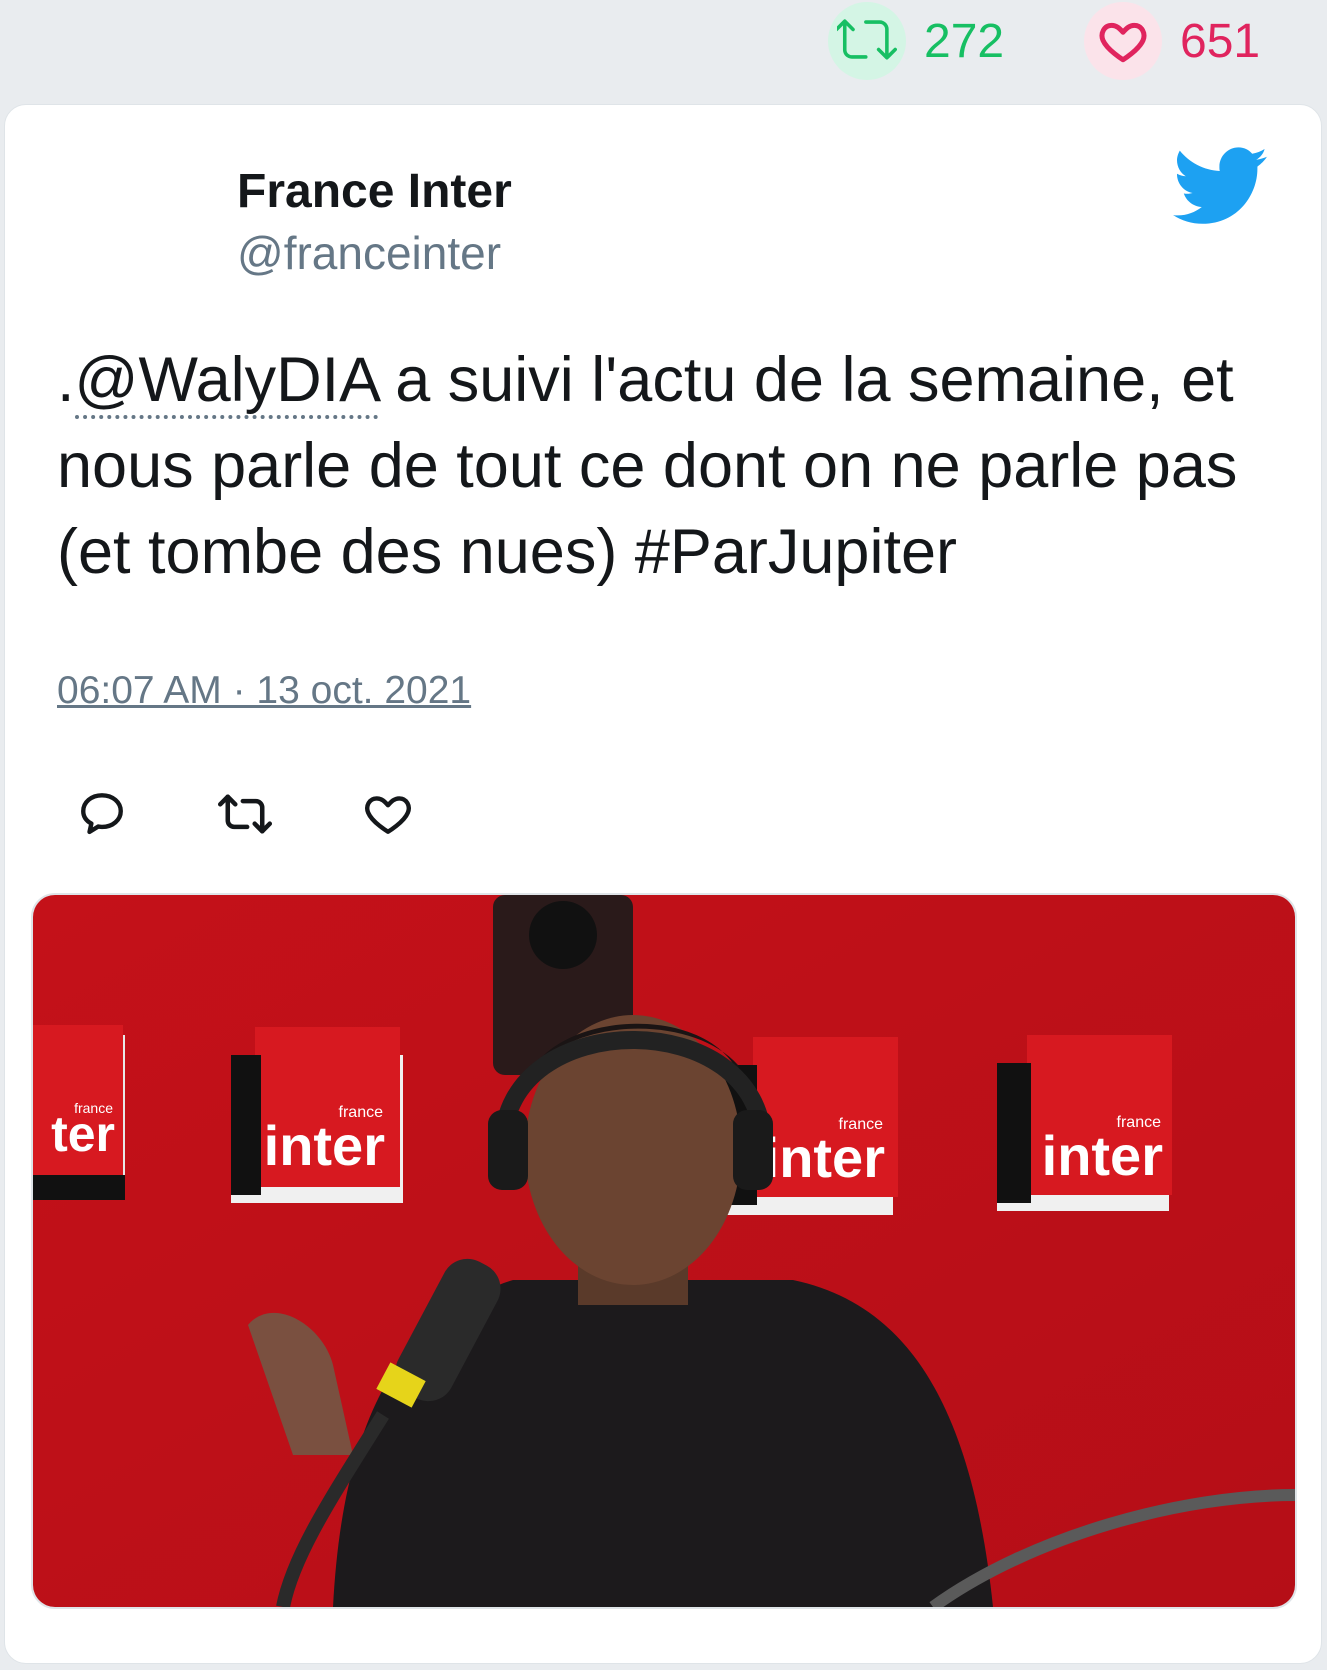 The image size is (1327, 1670). I want to click on logo-center-left: france inter, so click(317, 1115).